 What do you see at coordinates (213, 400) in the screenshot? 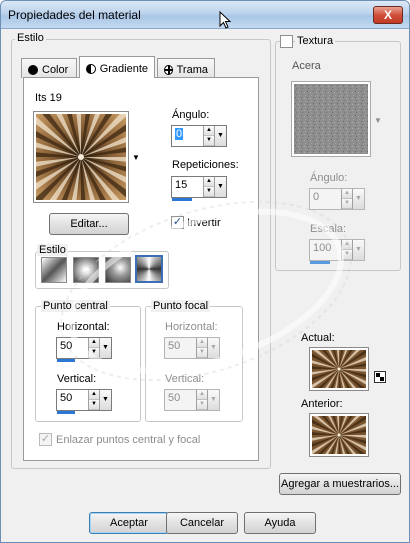
I see `focal-v-dropdown-icon: ▼` at bounding box center [213, 400].